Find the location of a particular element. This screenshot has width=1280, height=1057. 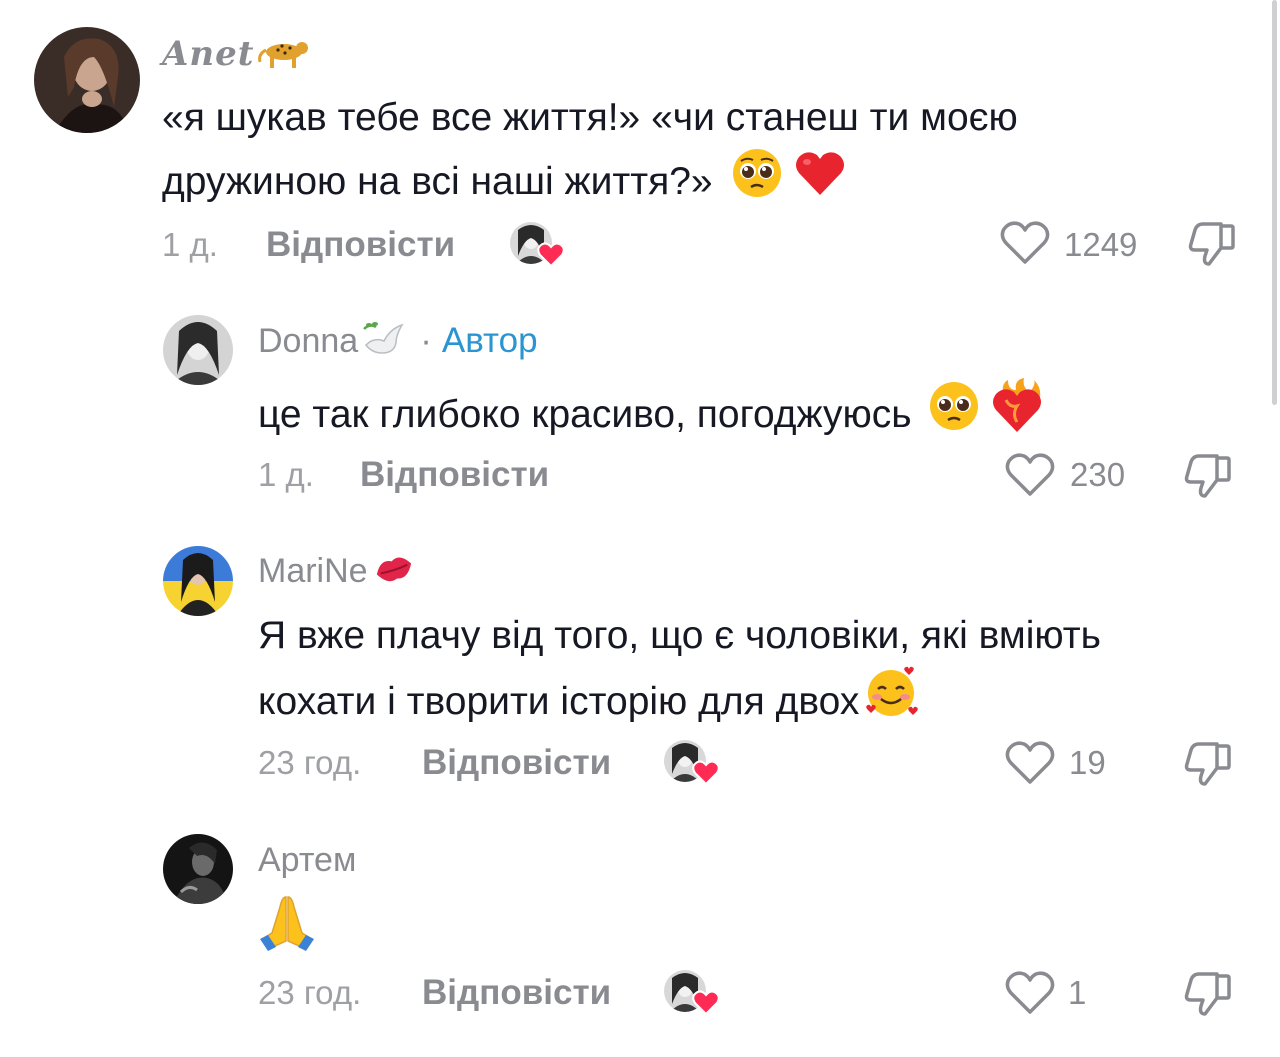

comment-text: це так глибоко красиво, погоджуюсь is located at coordinates (753, 414).